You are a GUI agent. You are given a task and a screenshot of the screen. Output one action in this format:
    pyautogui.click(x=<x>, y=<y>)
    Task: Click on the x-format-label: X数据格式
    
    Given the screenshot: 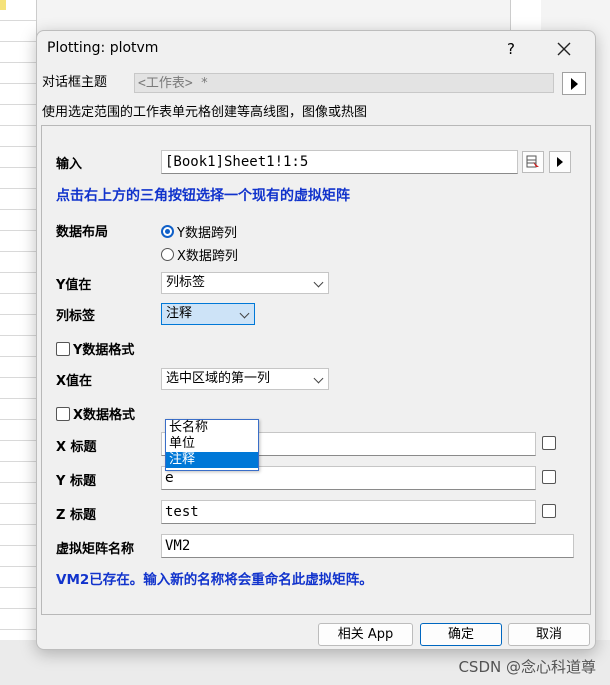 What is the action you would take?
    pyautogui.click(x=104, y=415)
    